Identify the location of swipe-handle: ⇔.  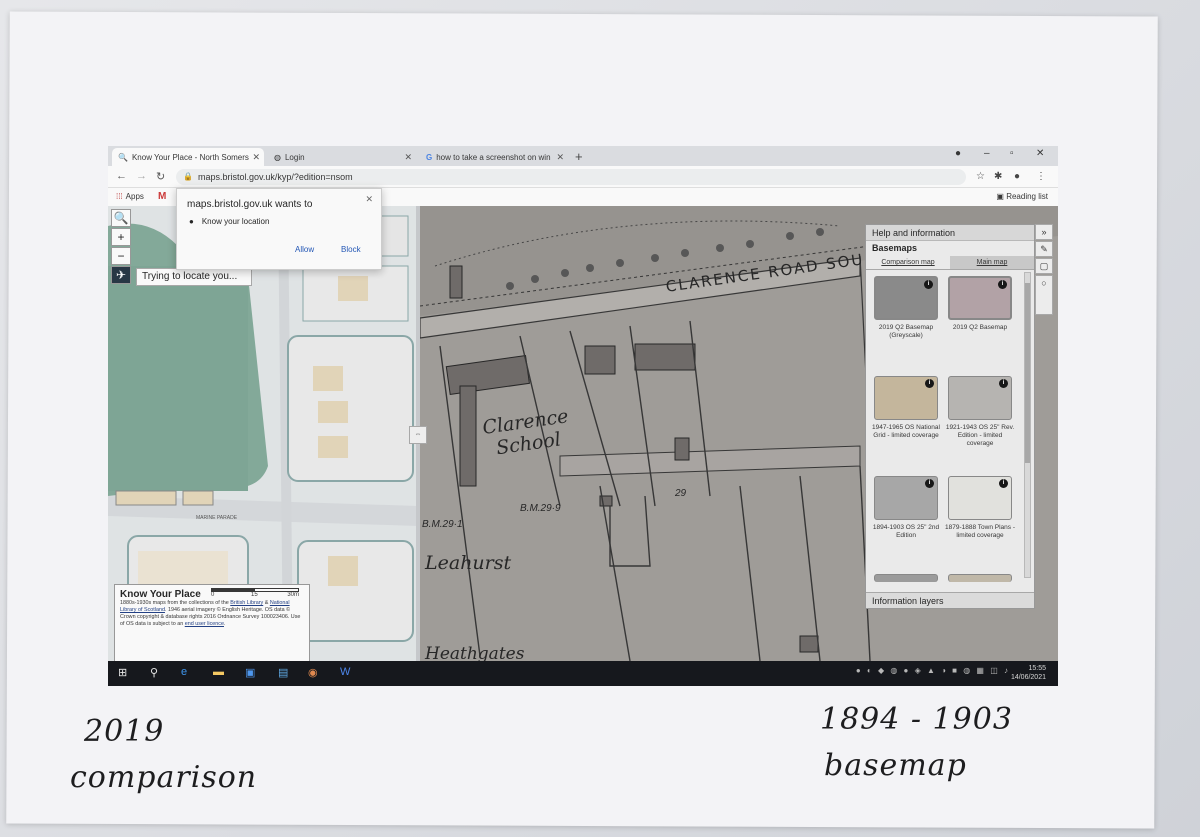
(418, 435).